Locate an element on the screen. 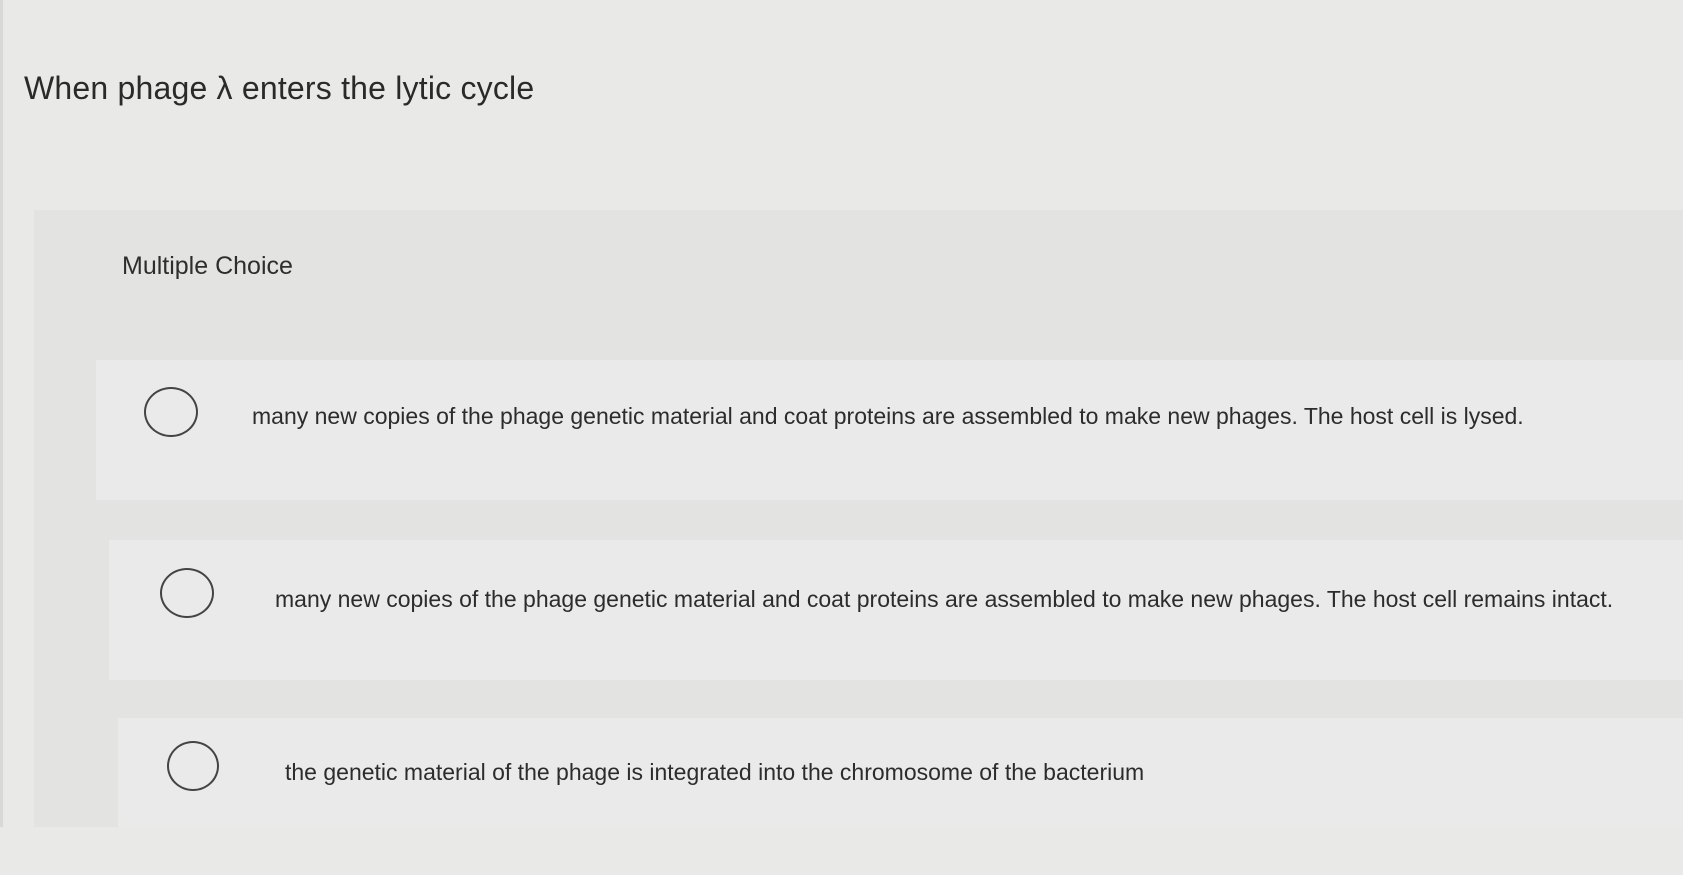 The image size is (1683, 875). screen-crop-edge is located at coordinates (841, 851).